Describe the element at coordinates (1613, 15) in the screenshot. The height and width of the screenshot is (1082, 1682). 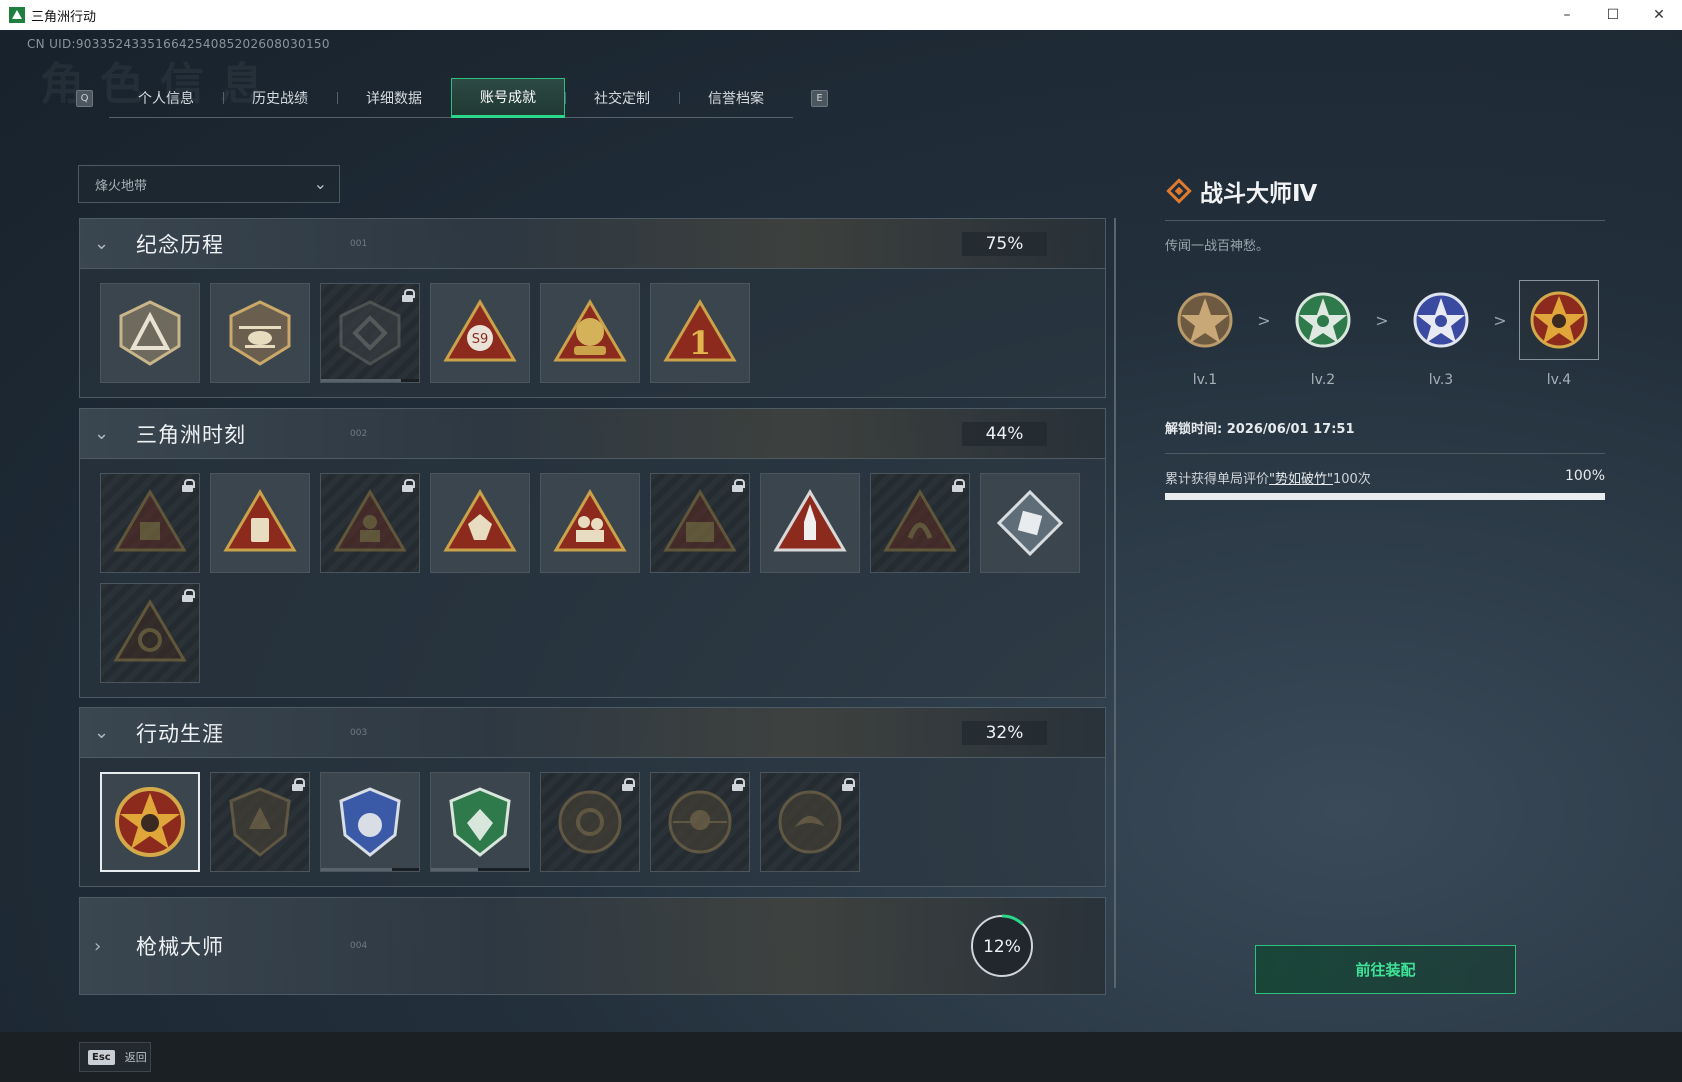
I see `maximize-button: ☐` at that location.